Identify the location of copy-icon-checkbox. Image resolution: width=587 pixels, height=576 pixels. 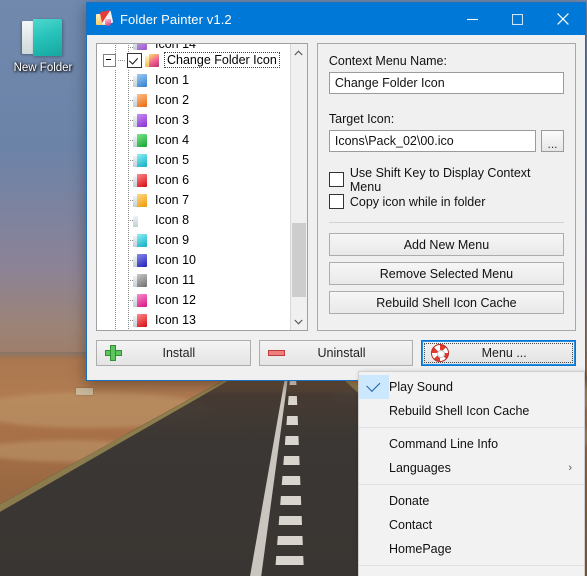
(336, 201).